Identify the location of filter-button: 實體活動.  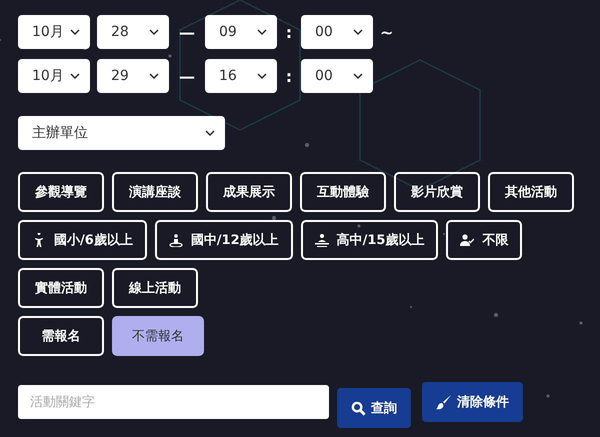
(61, 288).